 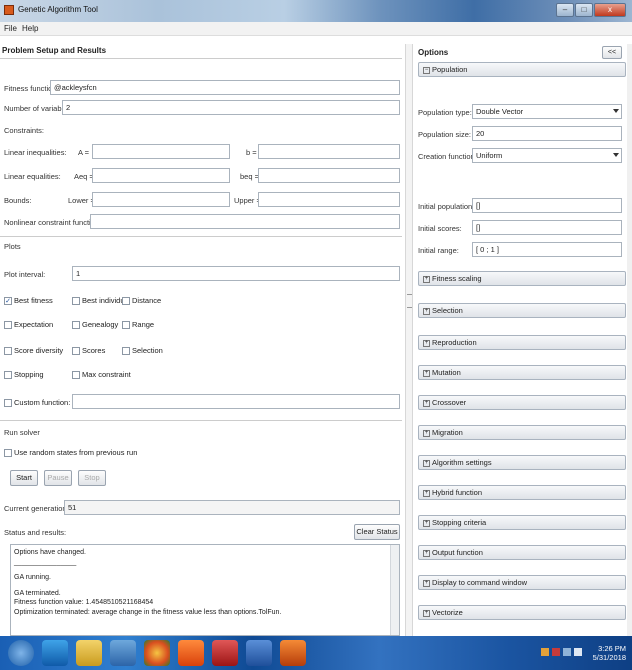 What do you see at coordinates (92, 478) in the screenshot?
I see `stop-button: Stop` at bounding box center [92, 478].